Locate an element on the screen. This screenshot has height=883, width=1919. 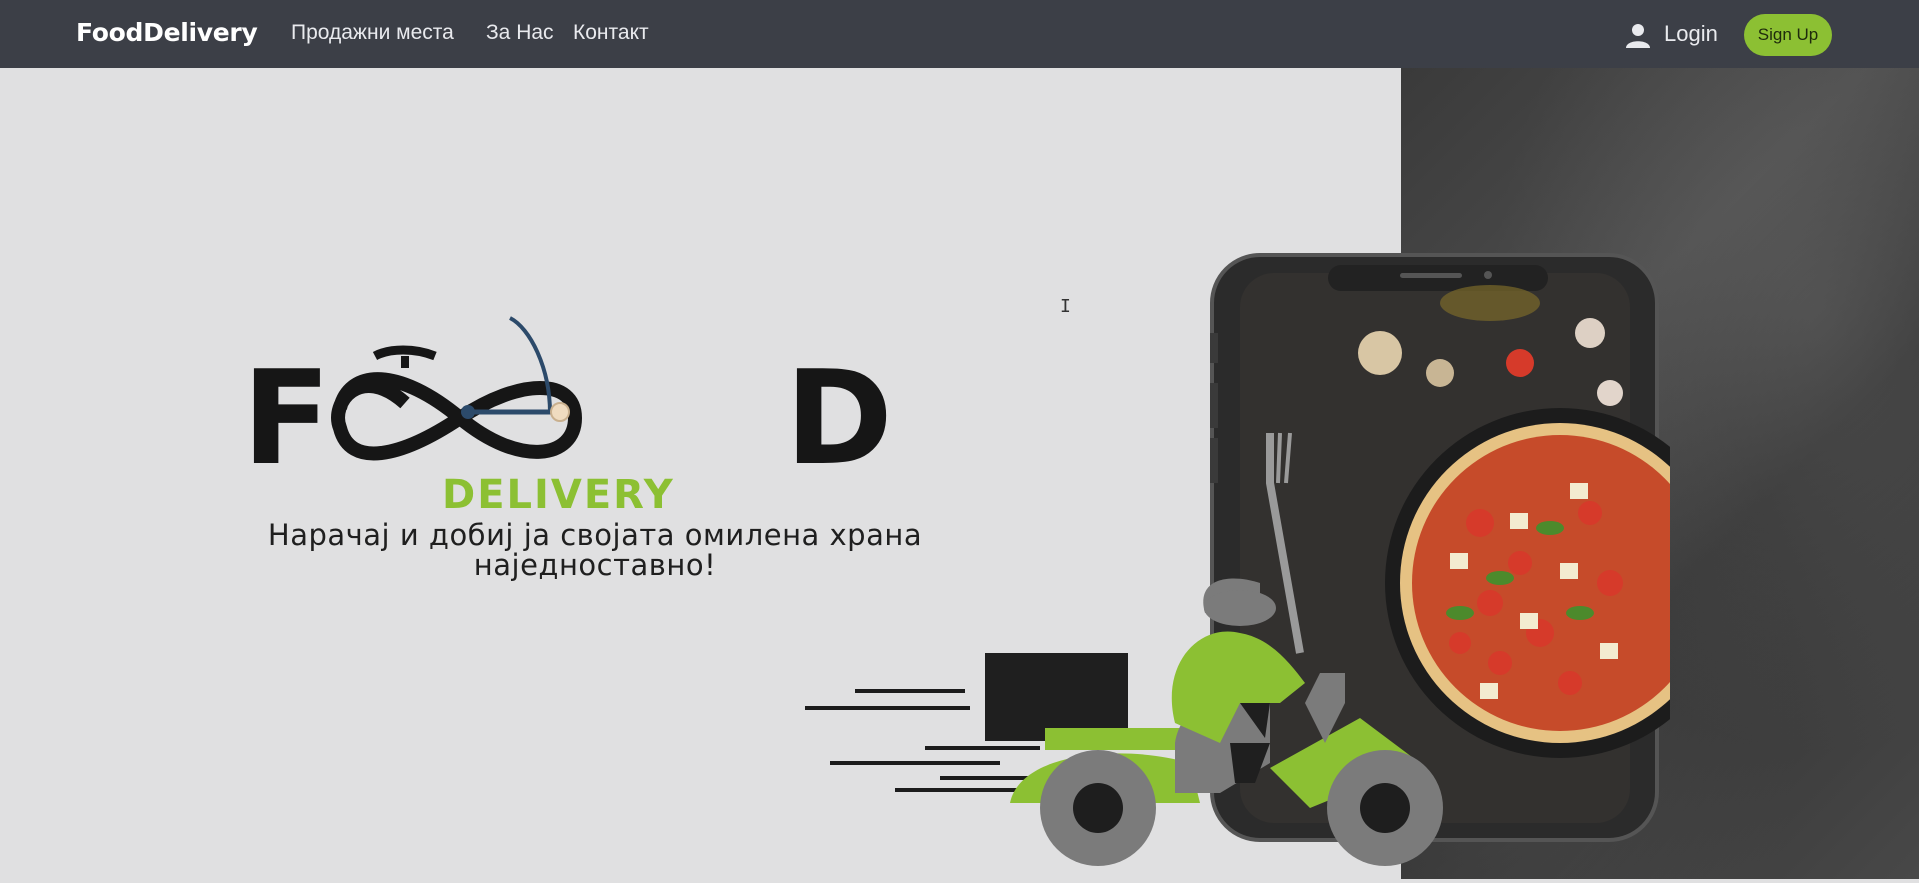
sign-up-button: Sign Up is located at coordinates (1788, 35).